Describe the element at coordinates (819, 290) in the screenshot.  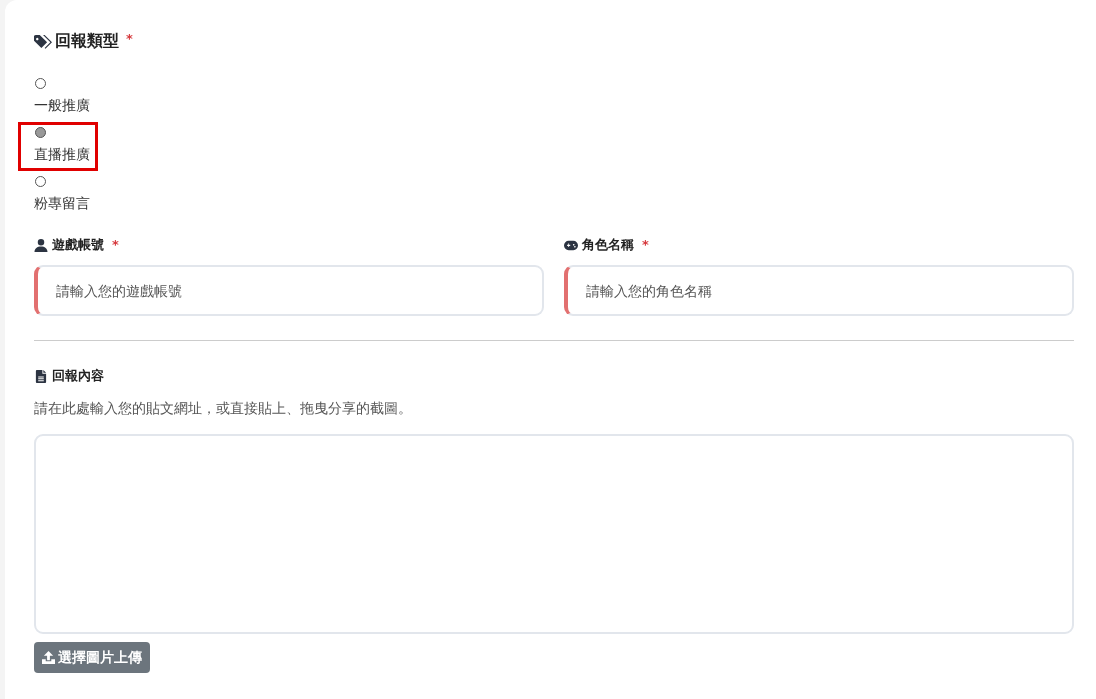
I see `input-field: 請輸入您的角色名稱` at that location.